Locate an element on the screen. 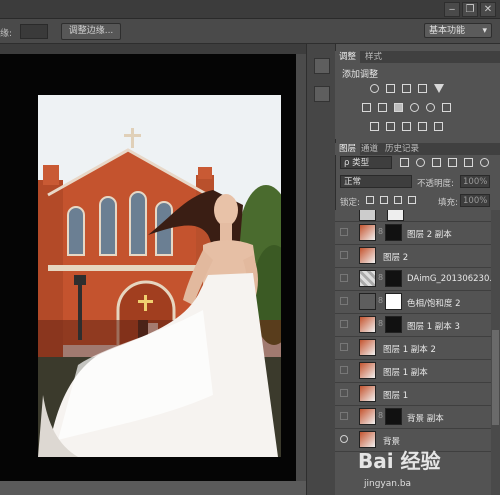 The height and width of the screenshot is (495, 500). lock-all-icon is located at coordinates (412, 200).